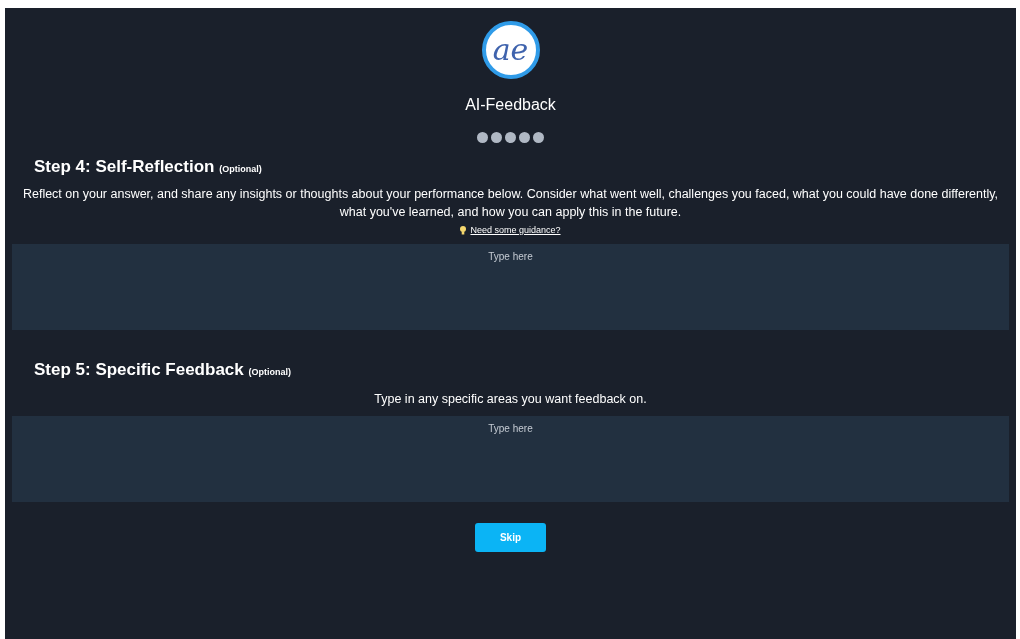 The height and width of the screenshot is (639, 1020). What do you see at coordinates (510, 50) in the screenshot?
I see `logo: ae` at bounding box center [510, 50].